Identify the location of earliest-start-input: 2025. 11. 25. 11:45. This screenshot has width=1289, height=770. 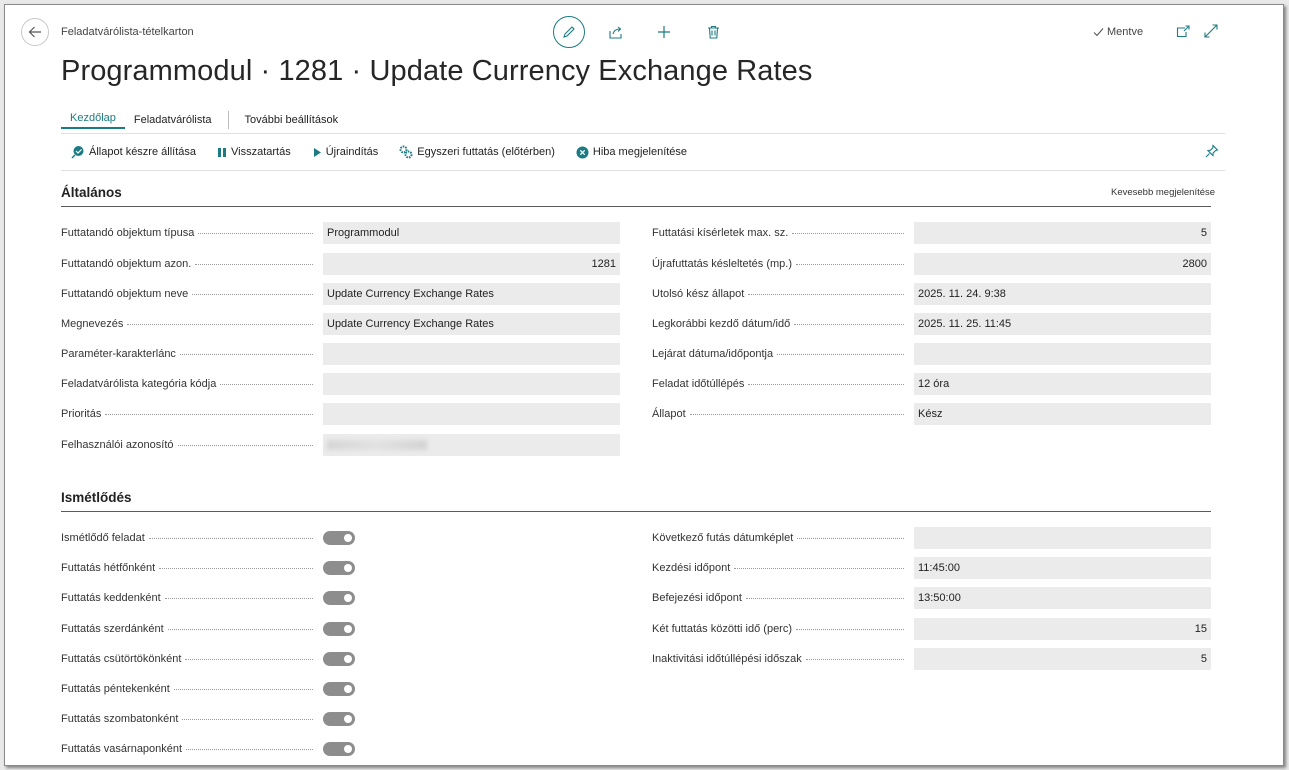
(1062, 324).